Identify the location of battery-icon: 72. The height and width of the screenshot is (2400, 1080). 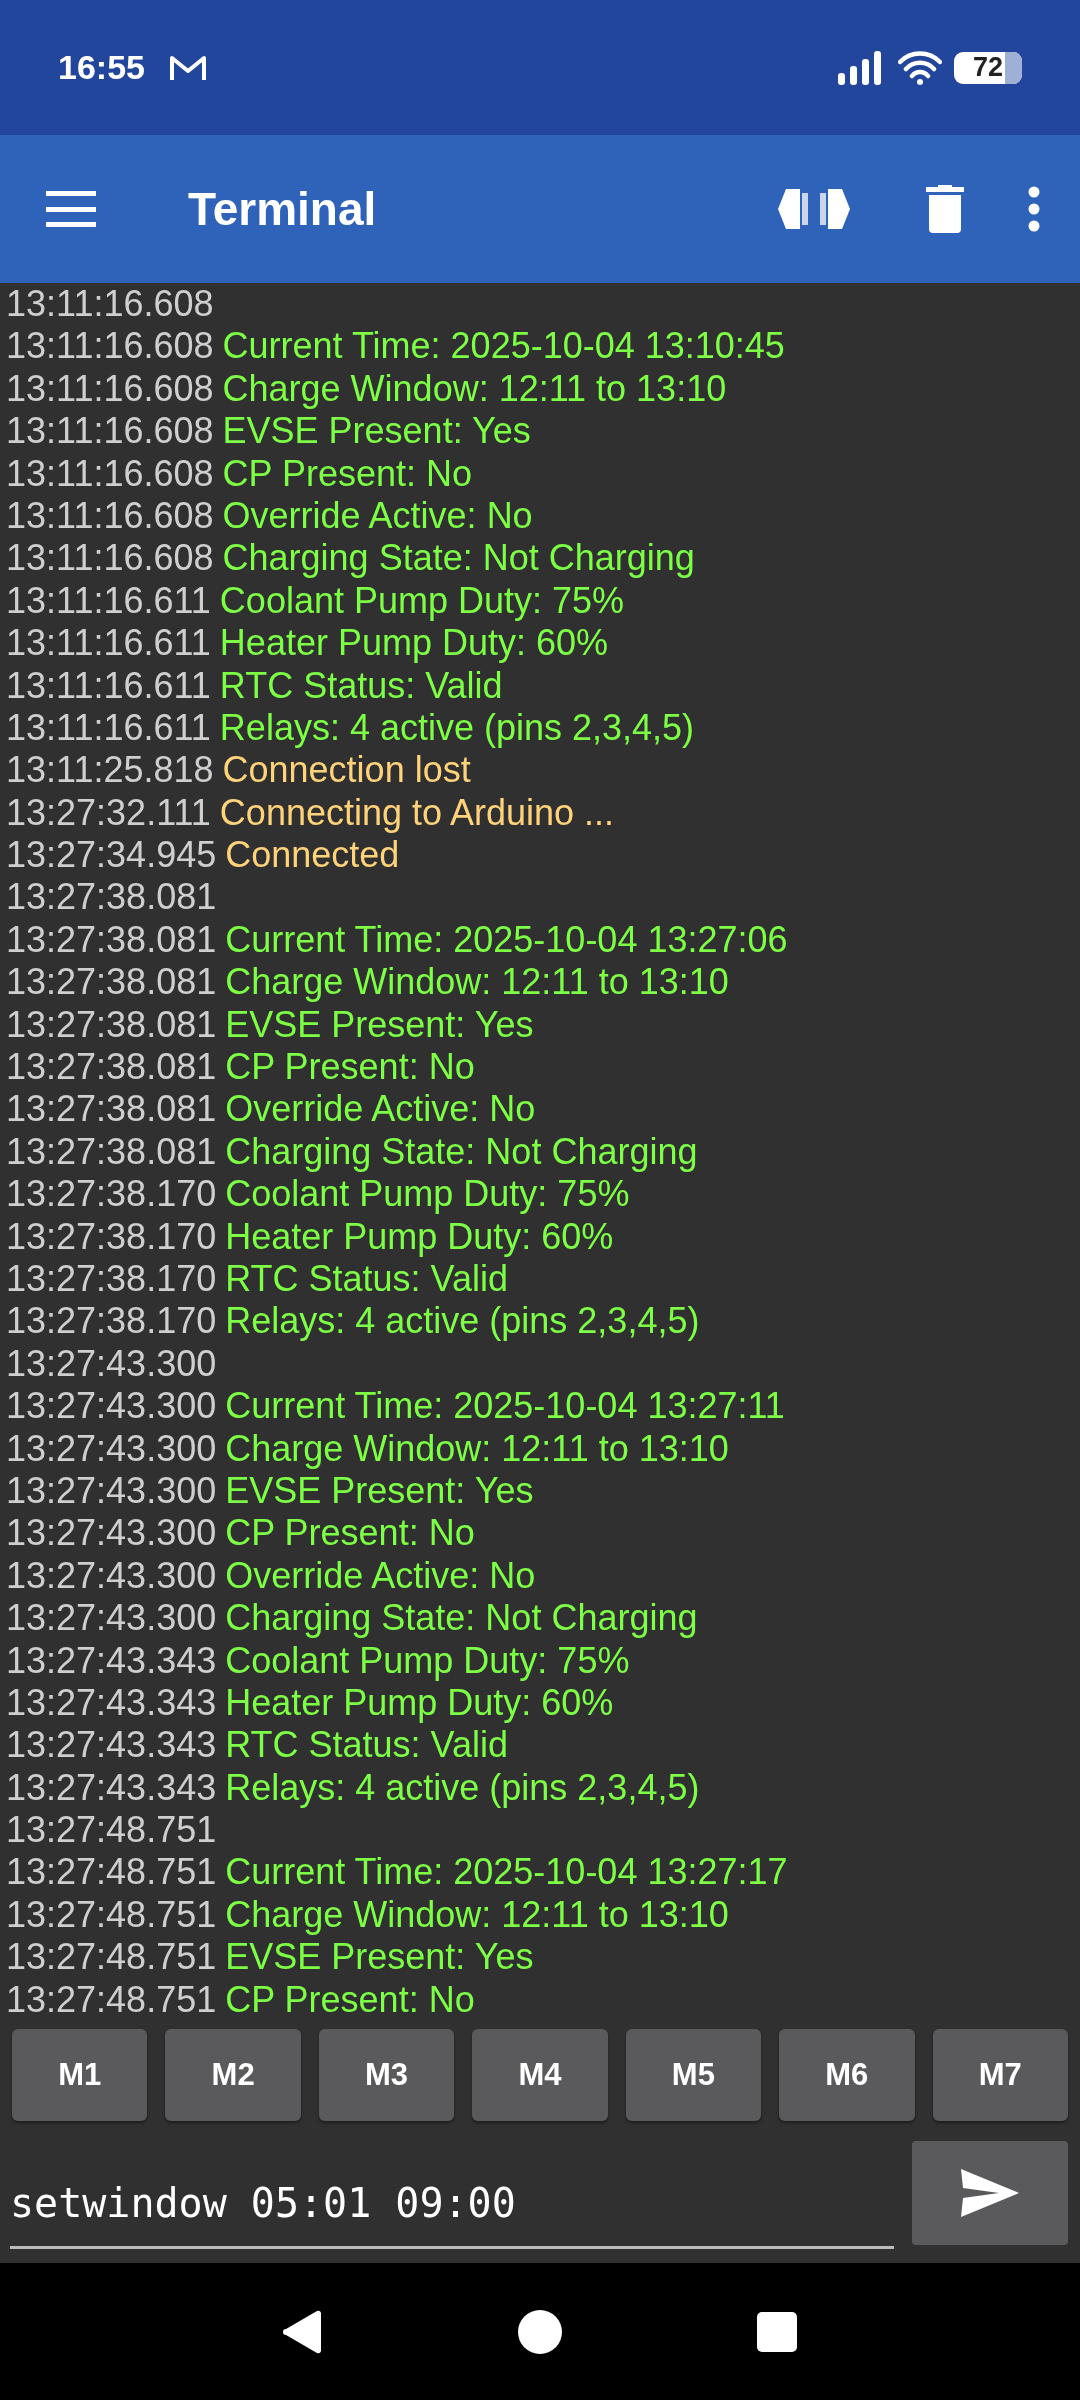
(988, 67).